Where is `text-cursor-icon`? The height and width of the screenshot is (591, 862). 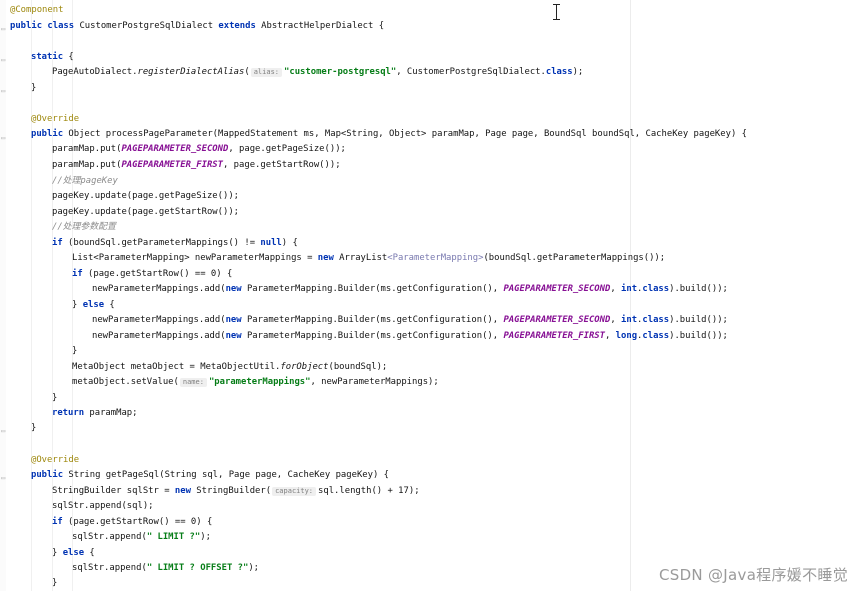 text-cursor-icon is located at coordinates (556, 12).